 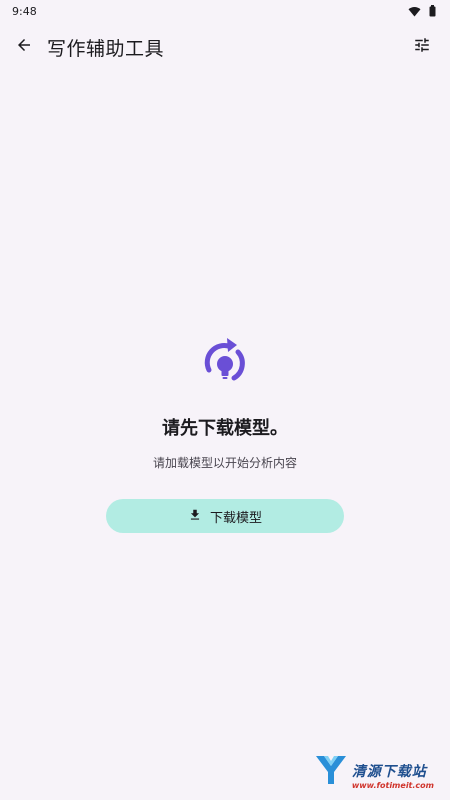 I want to click on status-time: 9:48, so click(x=24, y=11).